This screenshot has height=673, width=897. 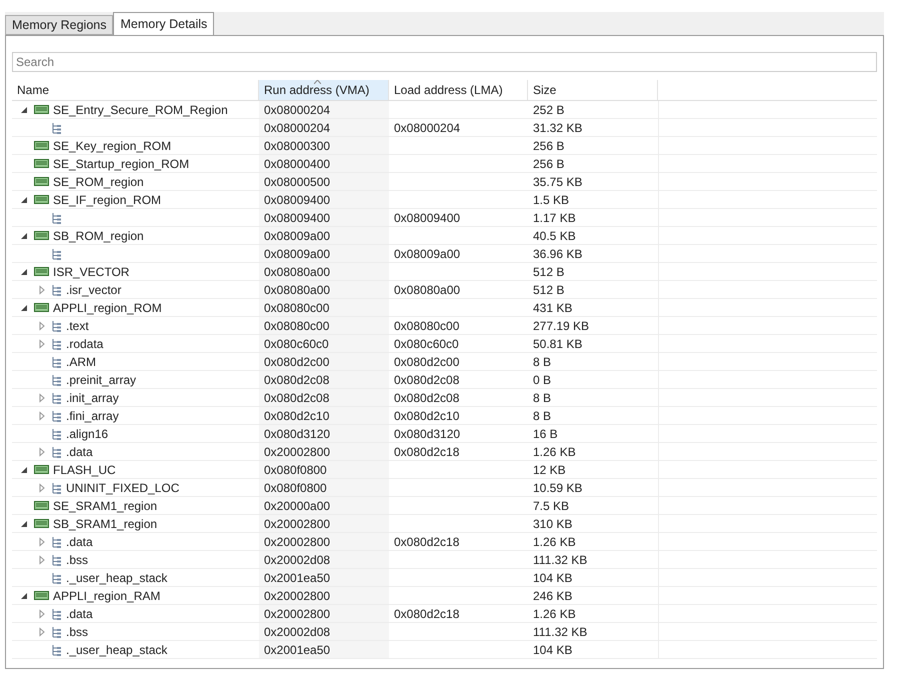 I want to click on column-header: Size, so click(x=593, y=90).